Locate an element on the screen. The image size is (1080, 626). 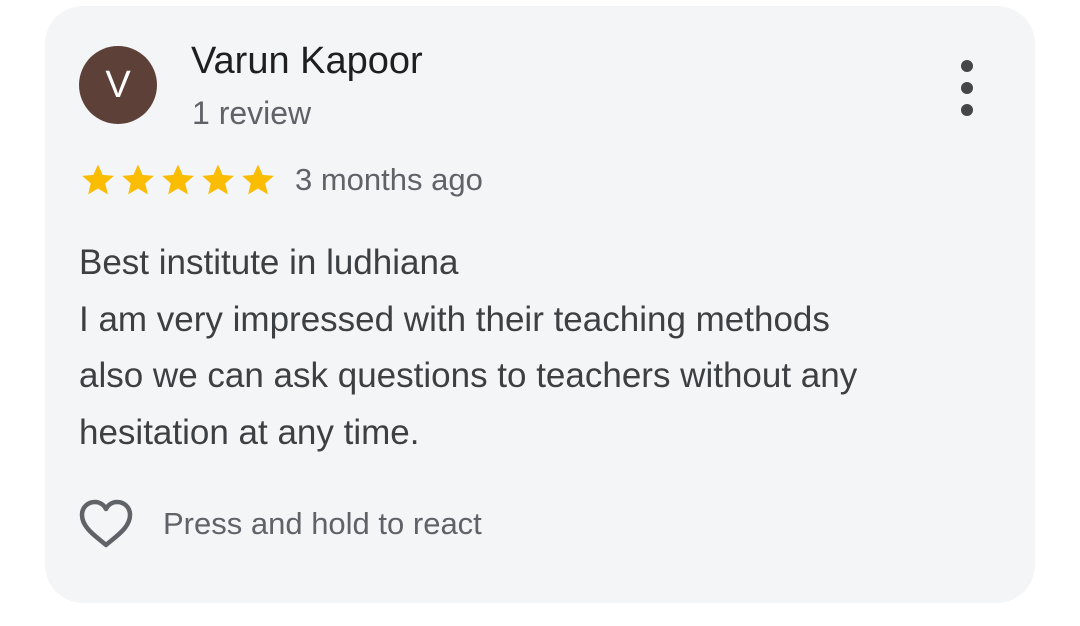
review-text-line: hesitation at any time. is located at coordinates (249, 432).